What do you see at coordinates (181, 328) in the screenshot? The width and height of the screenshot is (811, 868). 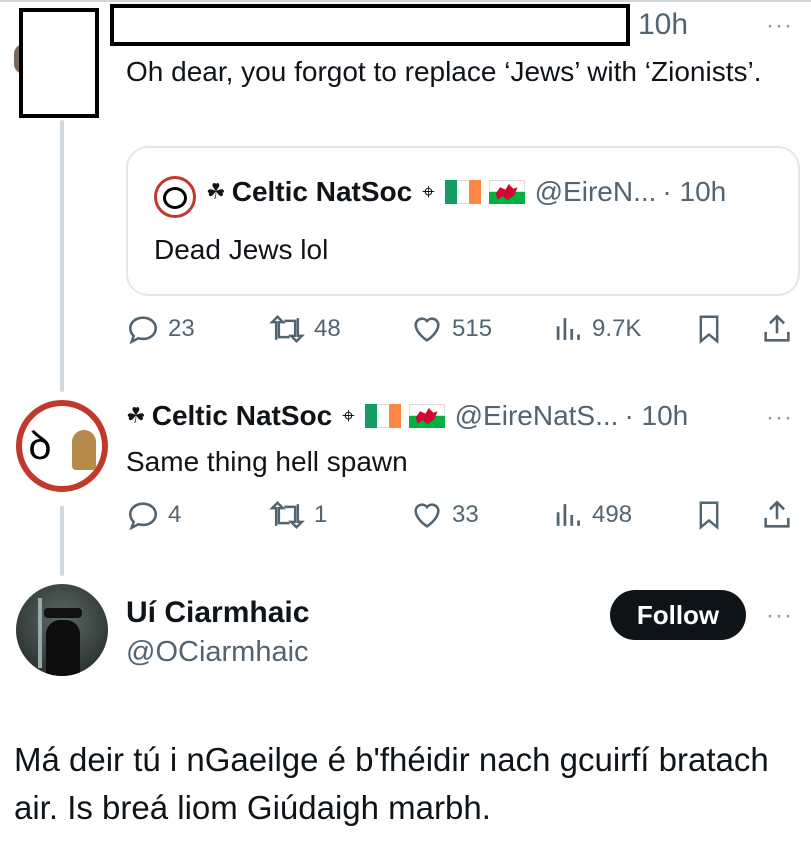 I see `reply-count: 23` at bounding box center [181, 328].